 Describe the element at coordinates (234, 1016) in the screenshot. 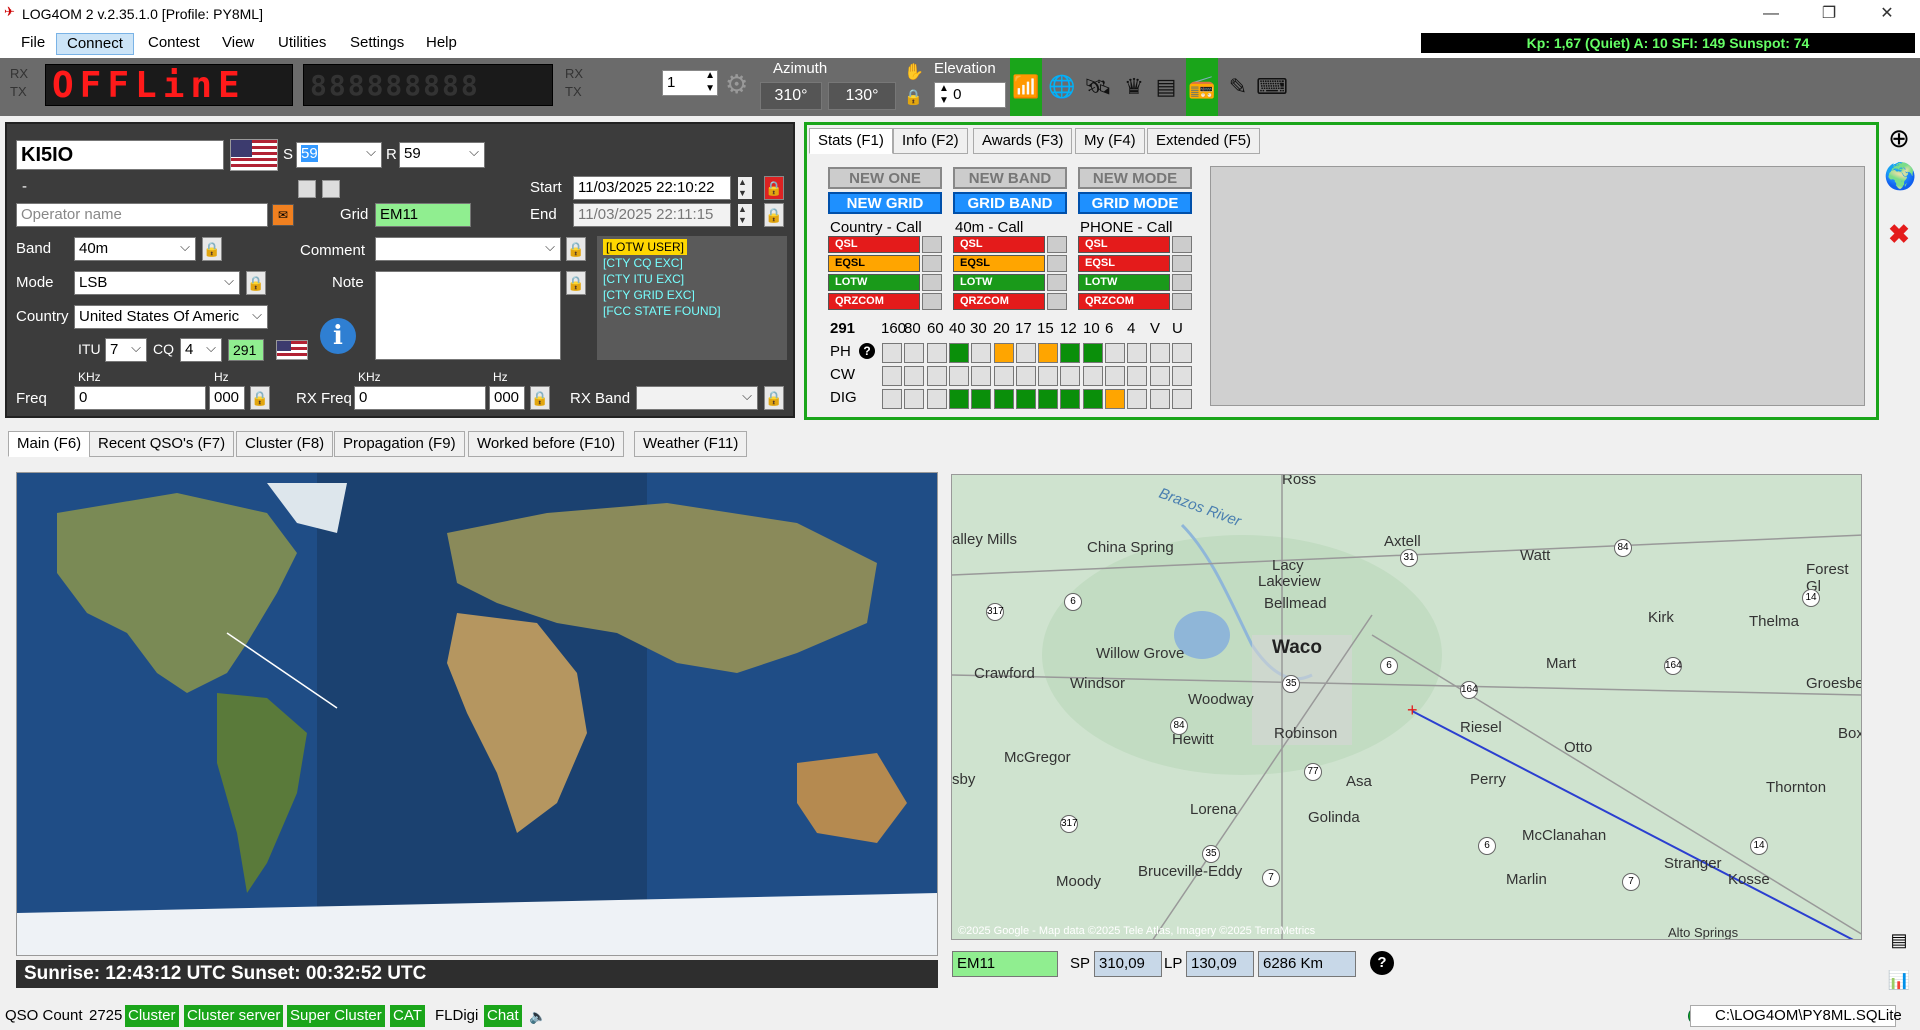

I see `status-cluster-server: Cluster server` at that location.